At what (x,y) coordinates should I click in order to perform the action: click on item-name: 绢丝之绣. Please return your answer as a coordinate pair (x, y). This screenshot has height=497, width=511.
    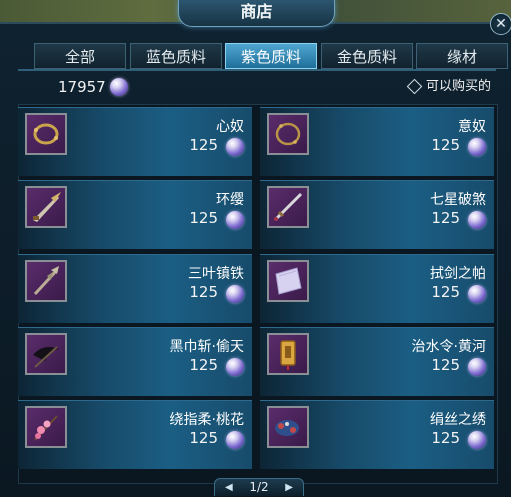
    Looking at the image, I should click on (458, 420).